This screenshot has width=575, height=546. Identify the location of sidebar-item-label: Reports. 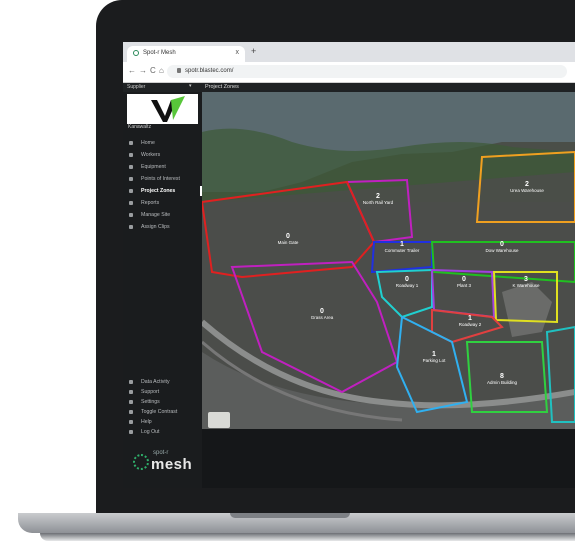
(150, 203).